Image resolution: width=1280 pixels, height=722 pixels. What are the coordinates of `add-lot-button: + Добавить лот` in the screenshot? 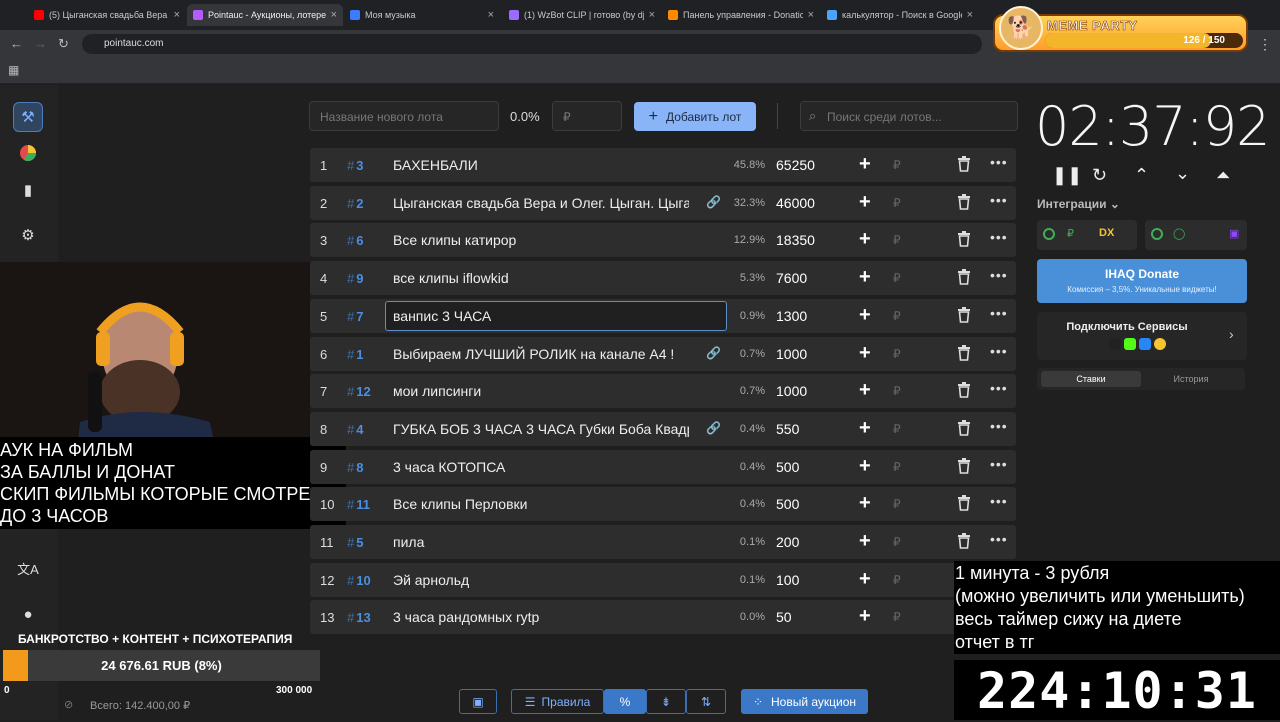 It's located at (695, 116).